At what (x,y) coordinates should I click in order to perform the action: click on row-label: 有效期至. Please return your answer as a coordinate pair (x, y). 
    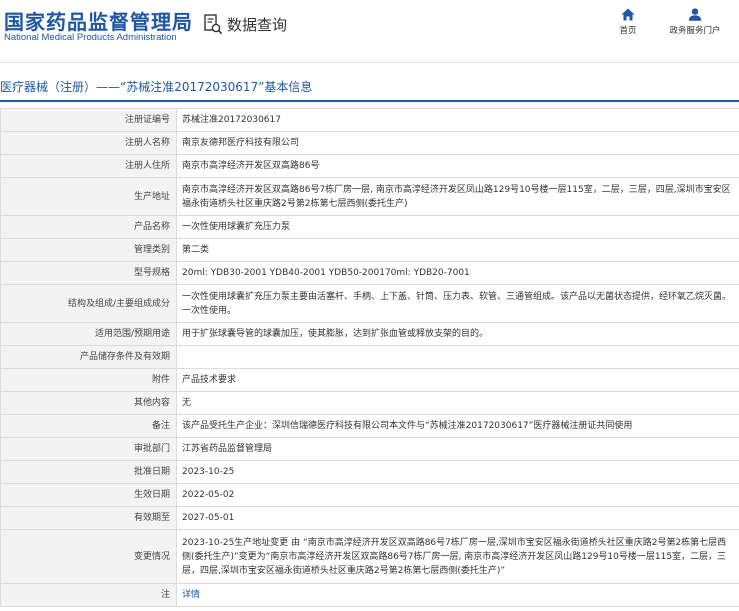
    Looking at the image, I should click on (88, 518).